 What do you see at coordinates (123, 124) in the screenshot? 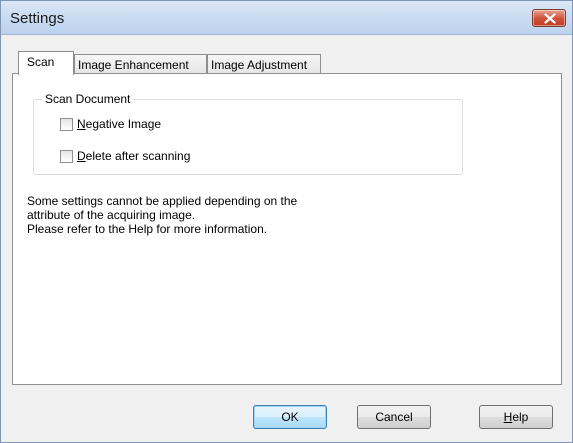
I see `negative-image-label-rest: egative Image` at bounding box center [123, 124].